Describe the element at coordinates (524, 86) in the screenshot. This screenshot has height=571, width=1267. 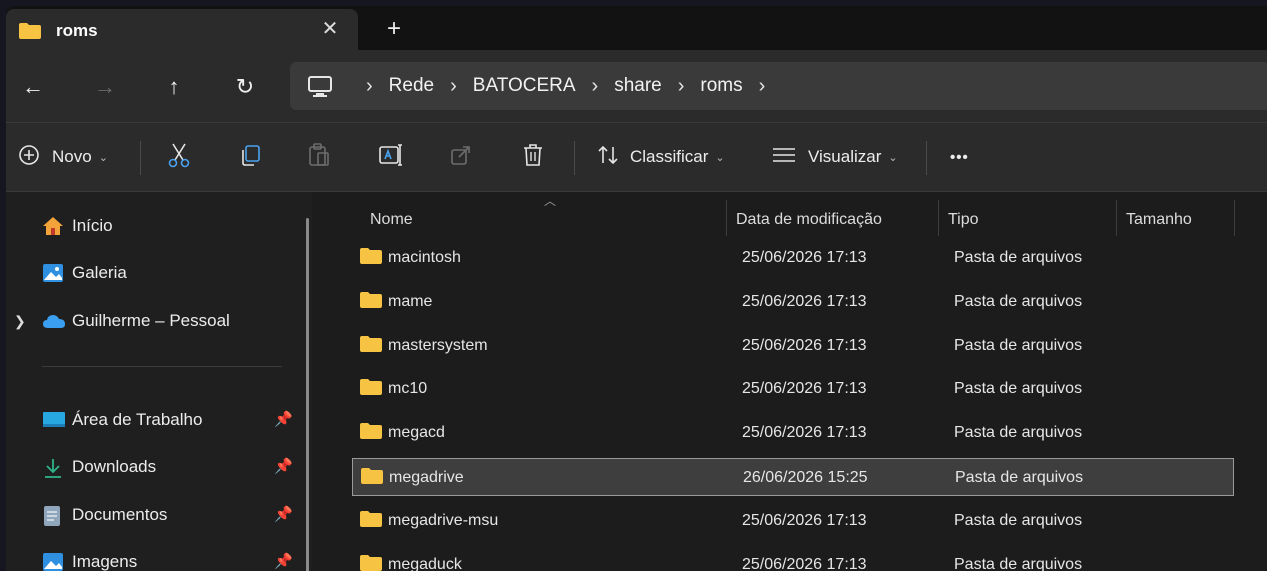
I see `breadcrumb-item-batocera: BATOCERA` at that location.